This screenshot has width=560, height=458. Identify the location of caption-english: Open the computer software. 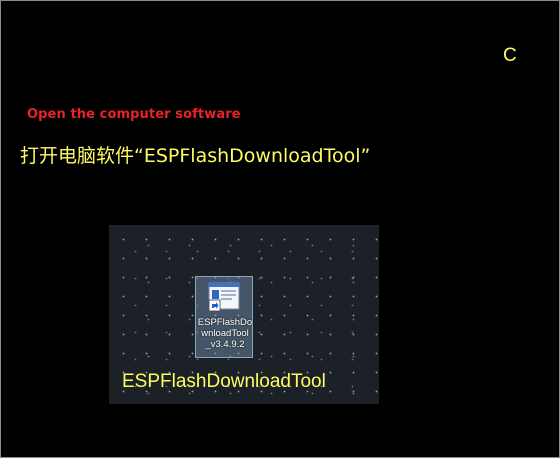
(134, 114).